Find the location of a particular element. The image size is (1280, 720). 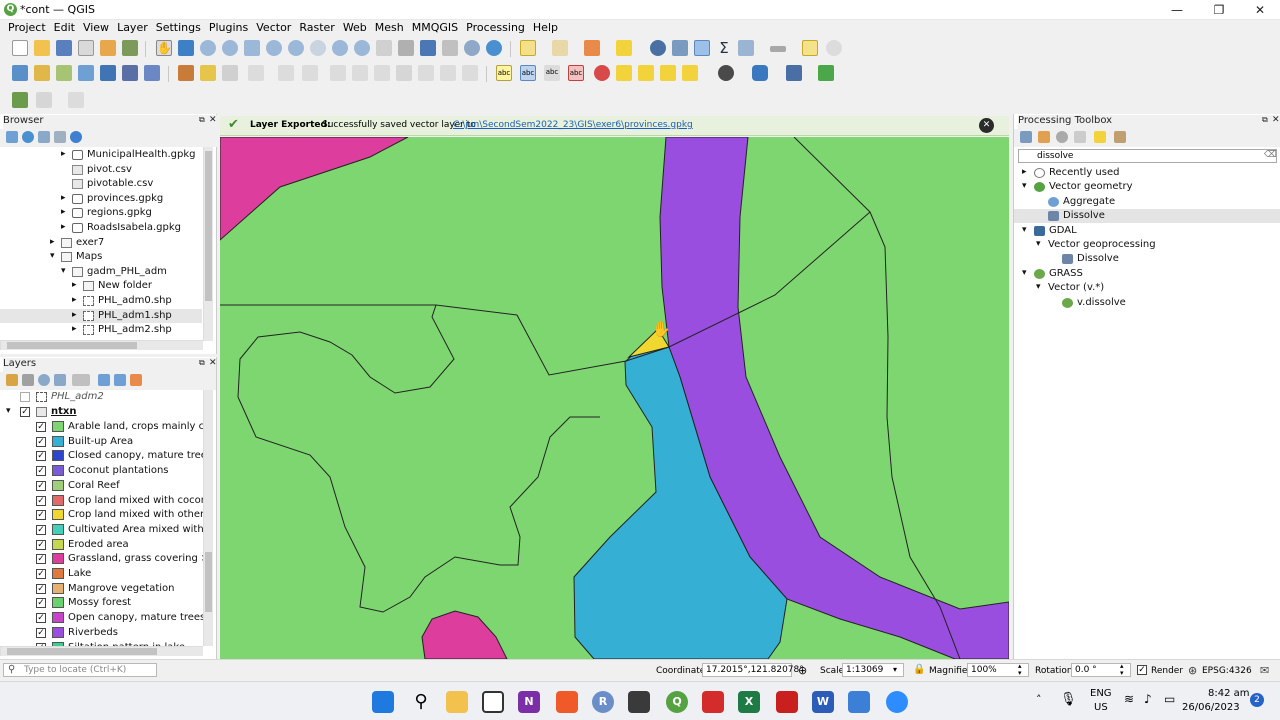

r-app-icon: R is located at coordinates (603, 702).